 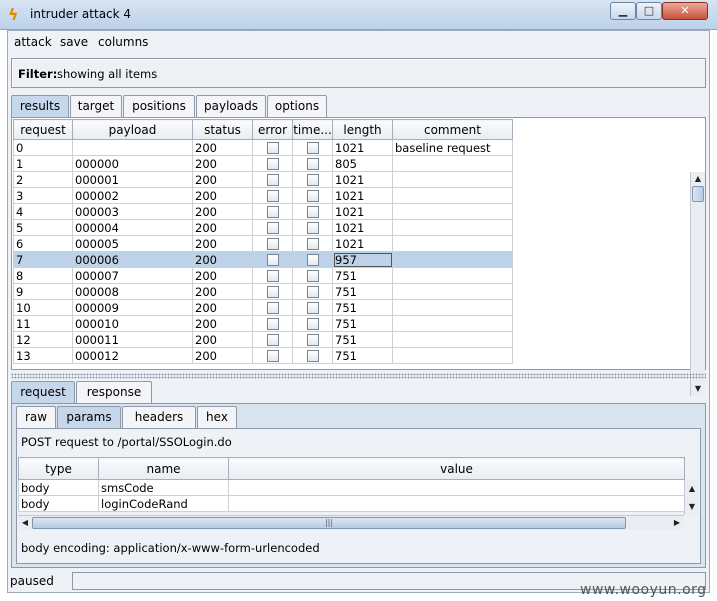 What do you see at coordinates (43, 392) in the screenshot?
I see `tab-request: request` at bounding box center [43, 392].